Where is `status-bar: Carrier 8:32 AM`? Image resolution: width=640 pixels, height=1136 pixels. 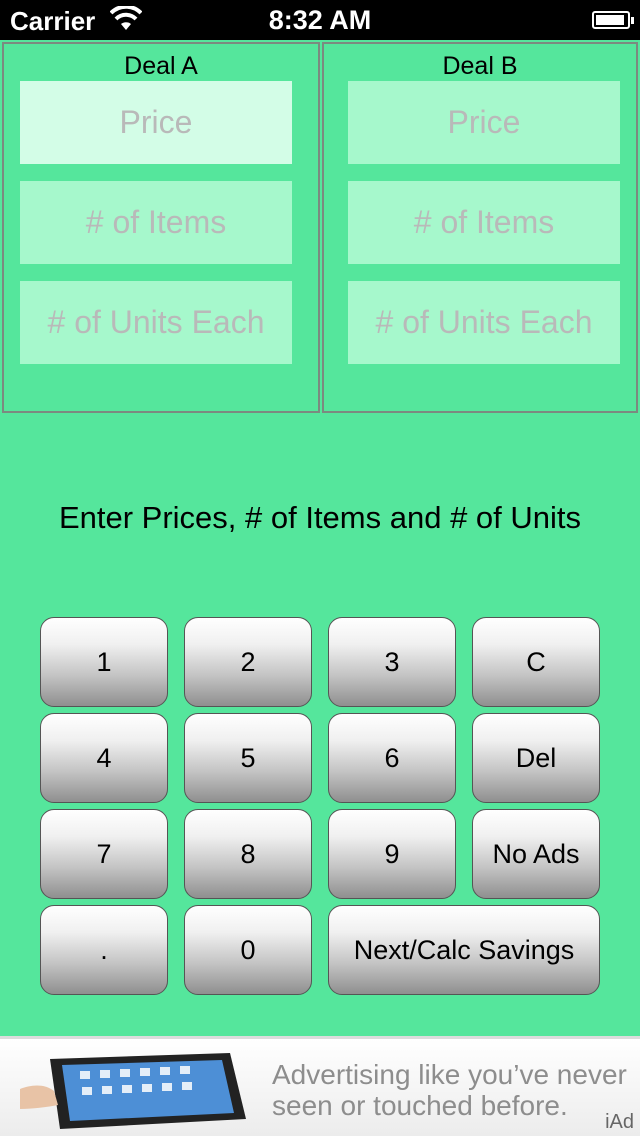 status-bar: Carrier 8:32 AM is located at coordinates (320, 20).